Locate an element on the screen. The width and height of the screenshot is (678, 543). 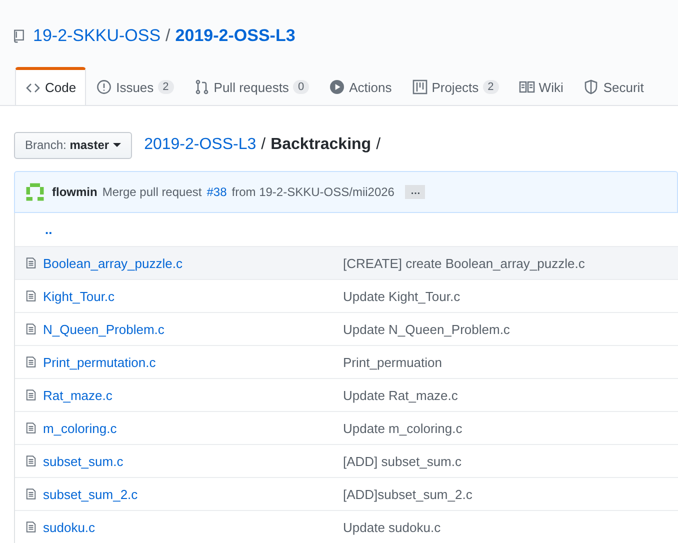
table-row: N_Queen_Problem.c Update N_Queen_Problem.c is located at coordinates (346, 328).